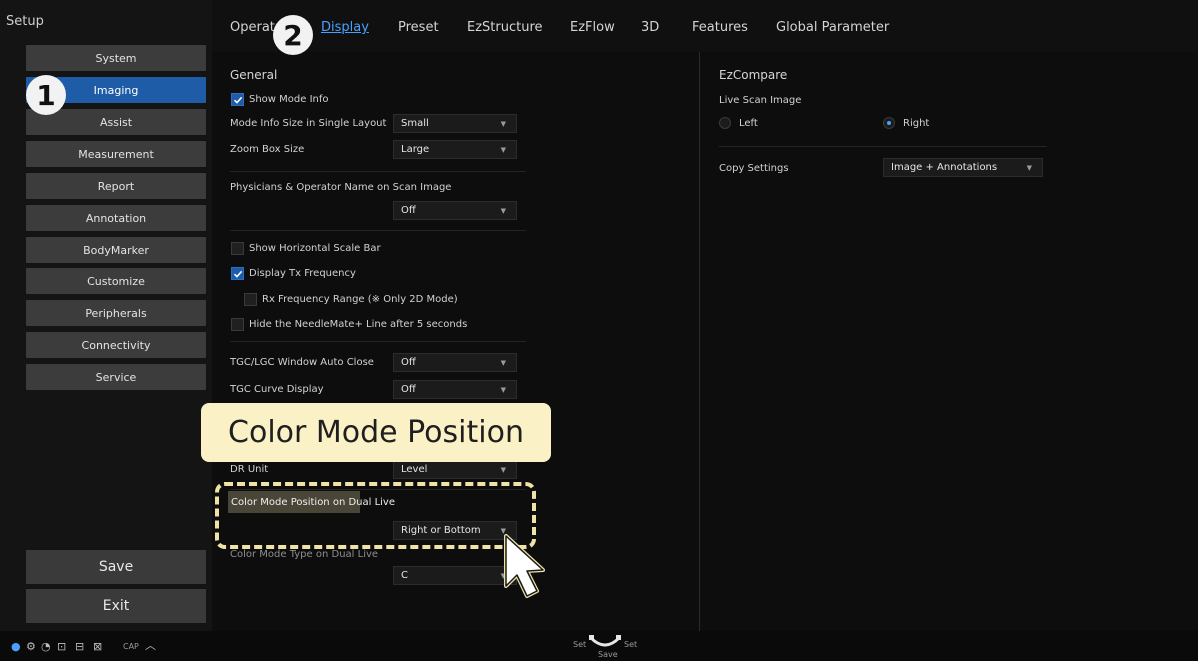 The height and width of the screenshot is (661, 1198). What do you see at coordinates (25, 21) in the screenshot?
I see `setup-title: Setup` at bounding box center [25, 21].